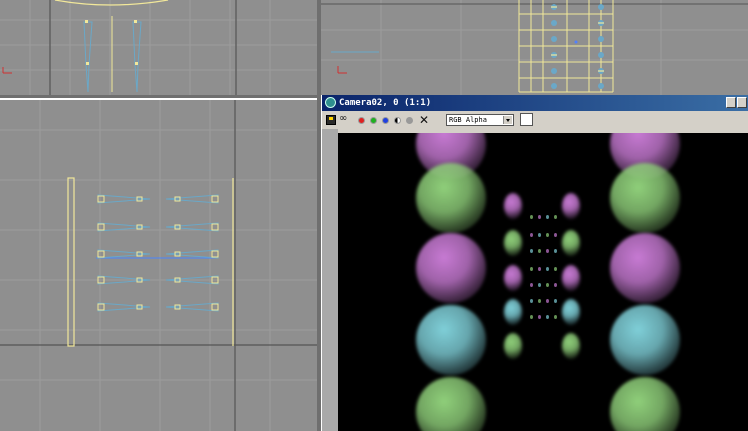  I want to click on green-channel-icon, so click(373, 120).